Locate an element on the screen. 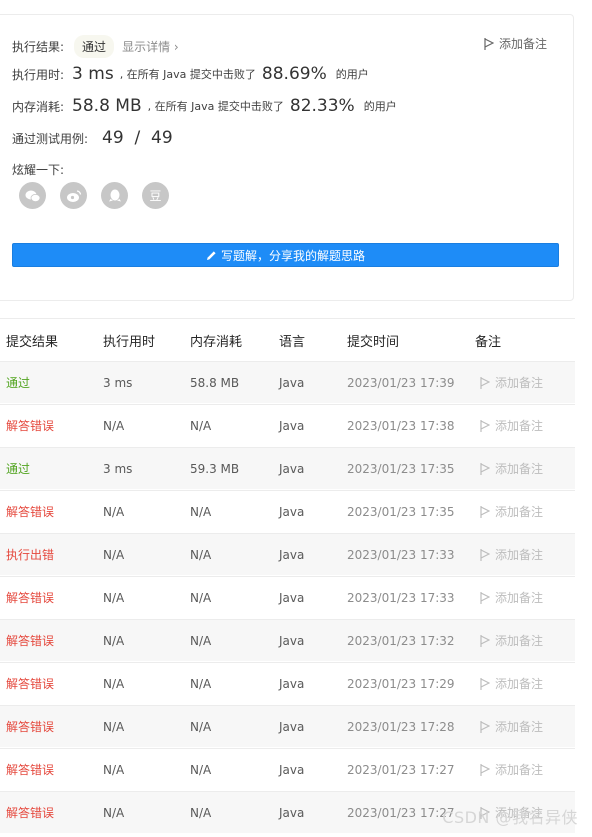  table-row: 解答错误 N/A N/A Java 2023/01/23 17:29 添加备注 is located at coordinates (287, 683).